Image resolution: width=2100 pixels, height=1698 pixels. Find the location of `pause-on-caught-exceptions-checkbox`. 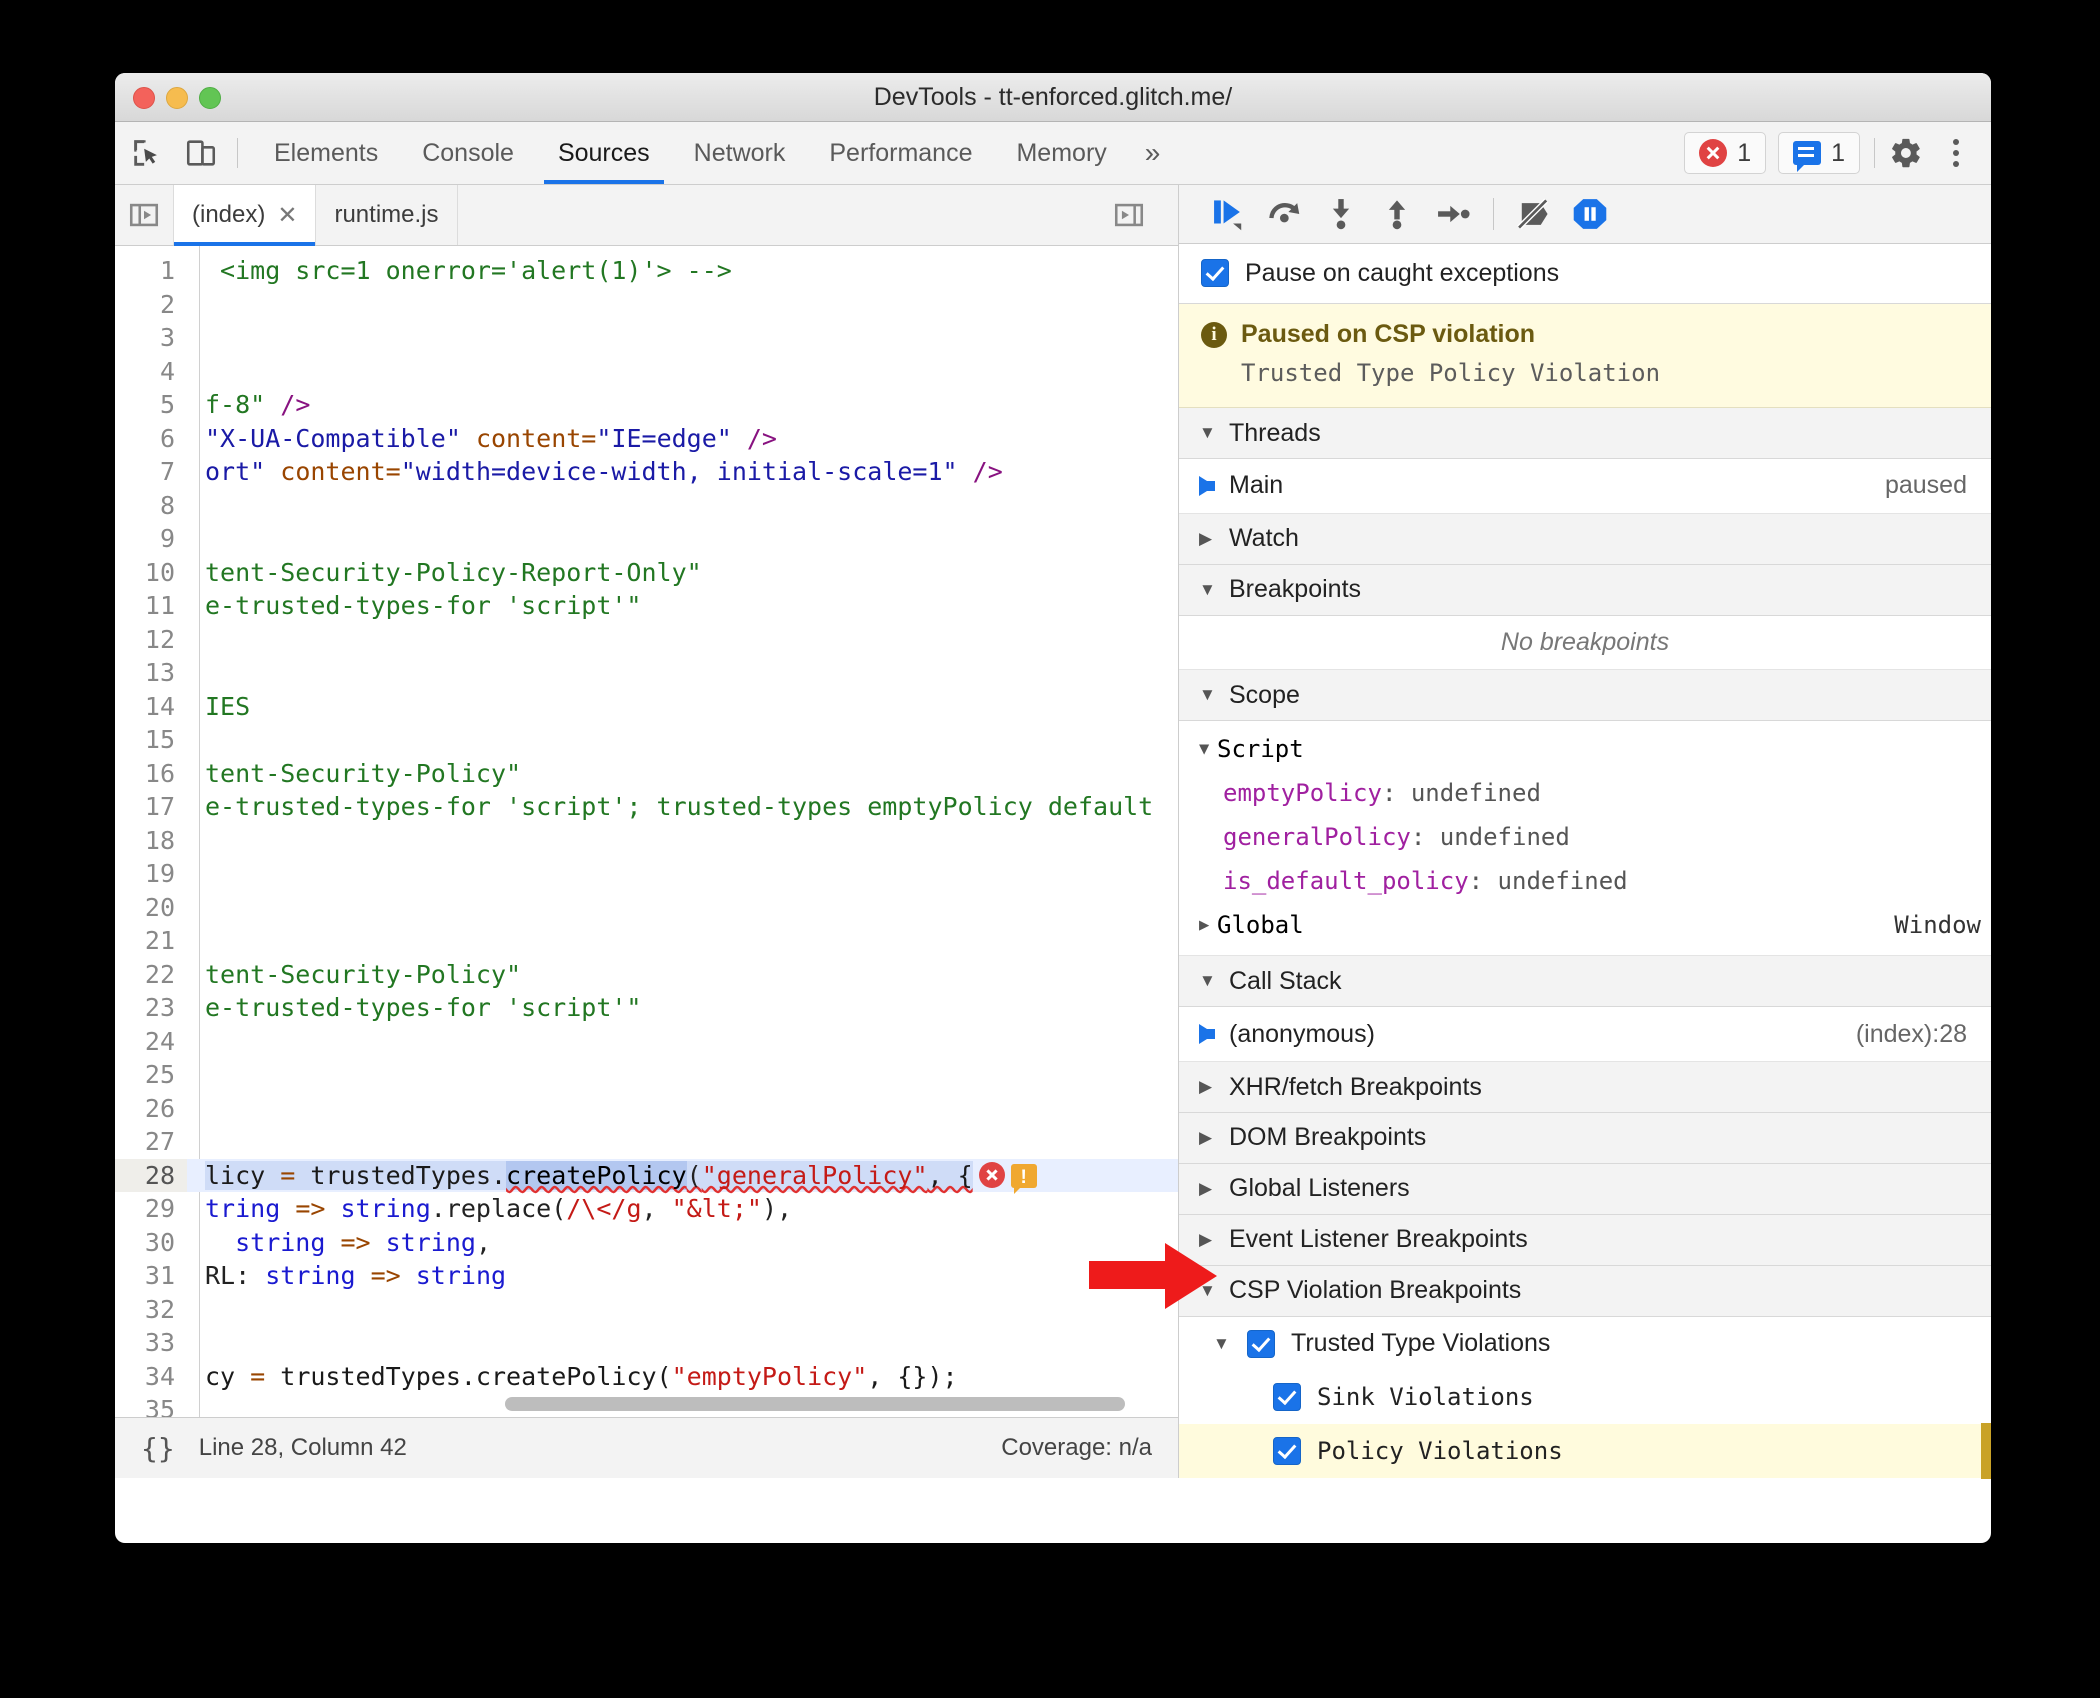

pause-on-caught-exceptions-checkbox is located at coordinates (1215, 273).